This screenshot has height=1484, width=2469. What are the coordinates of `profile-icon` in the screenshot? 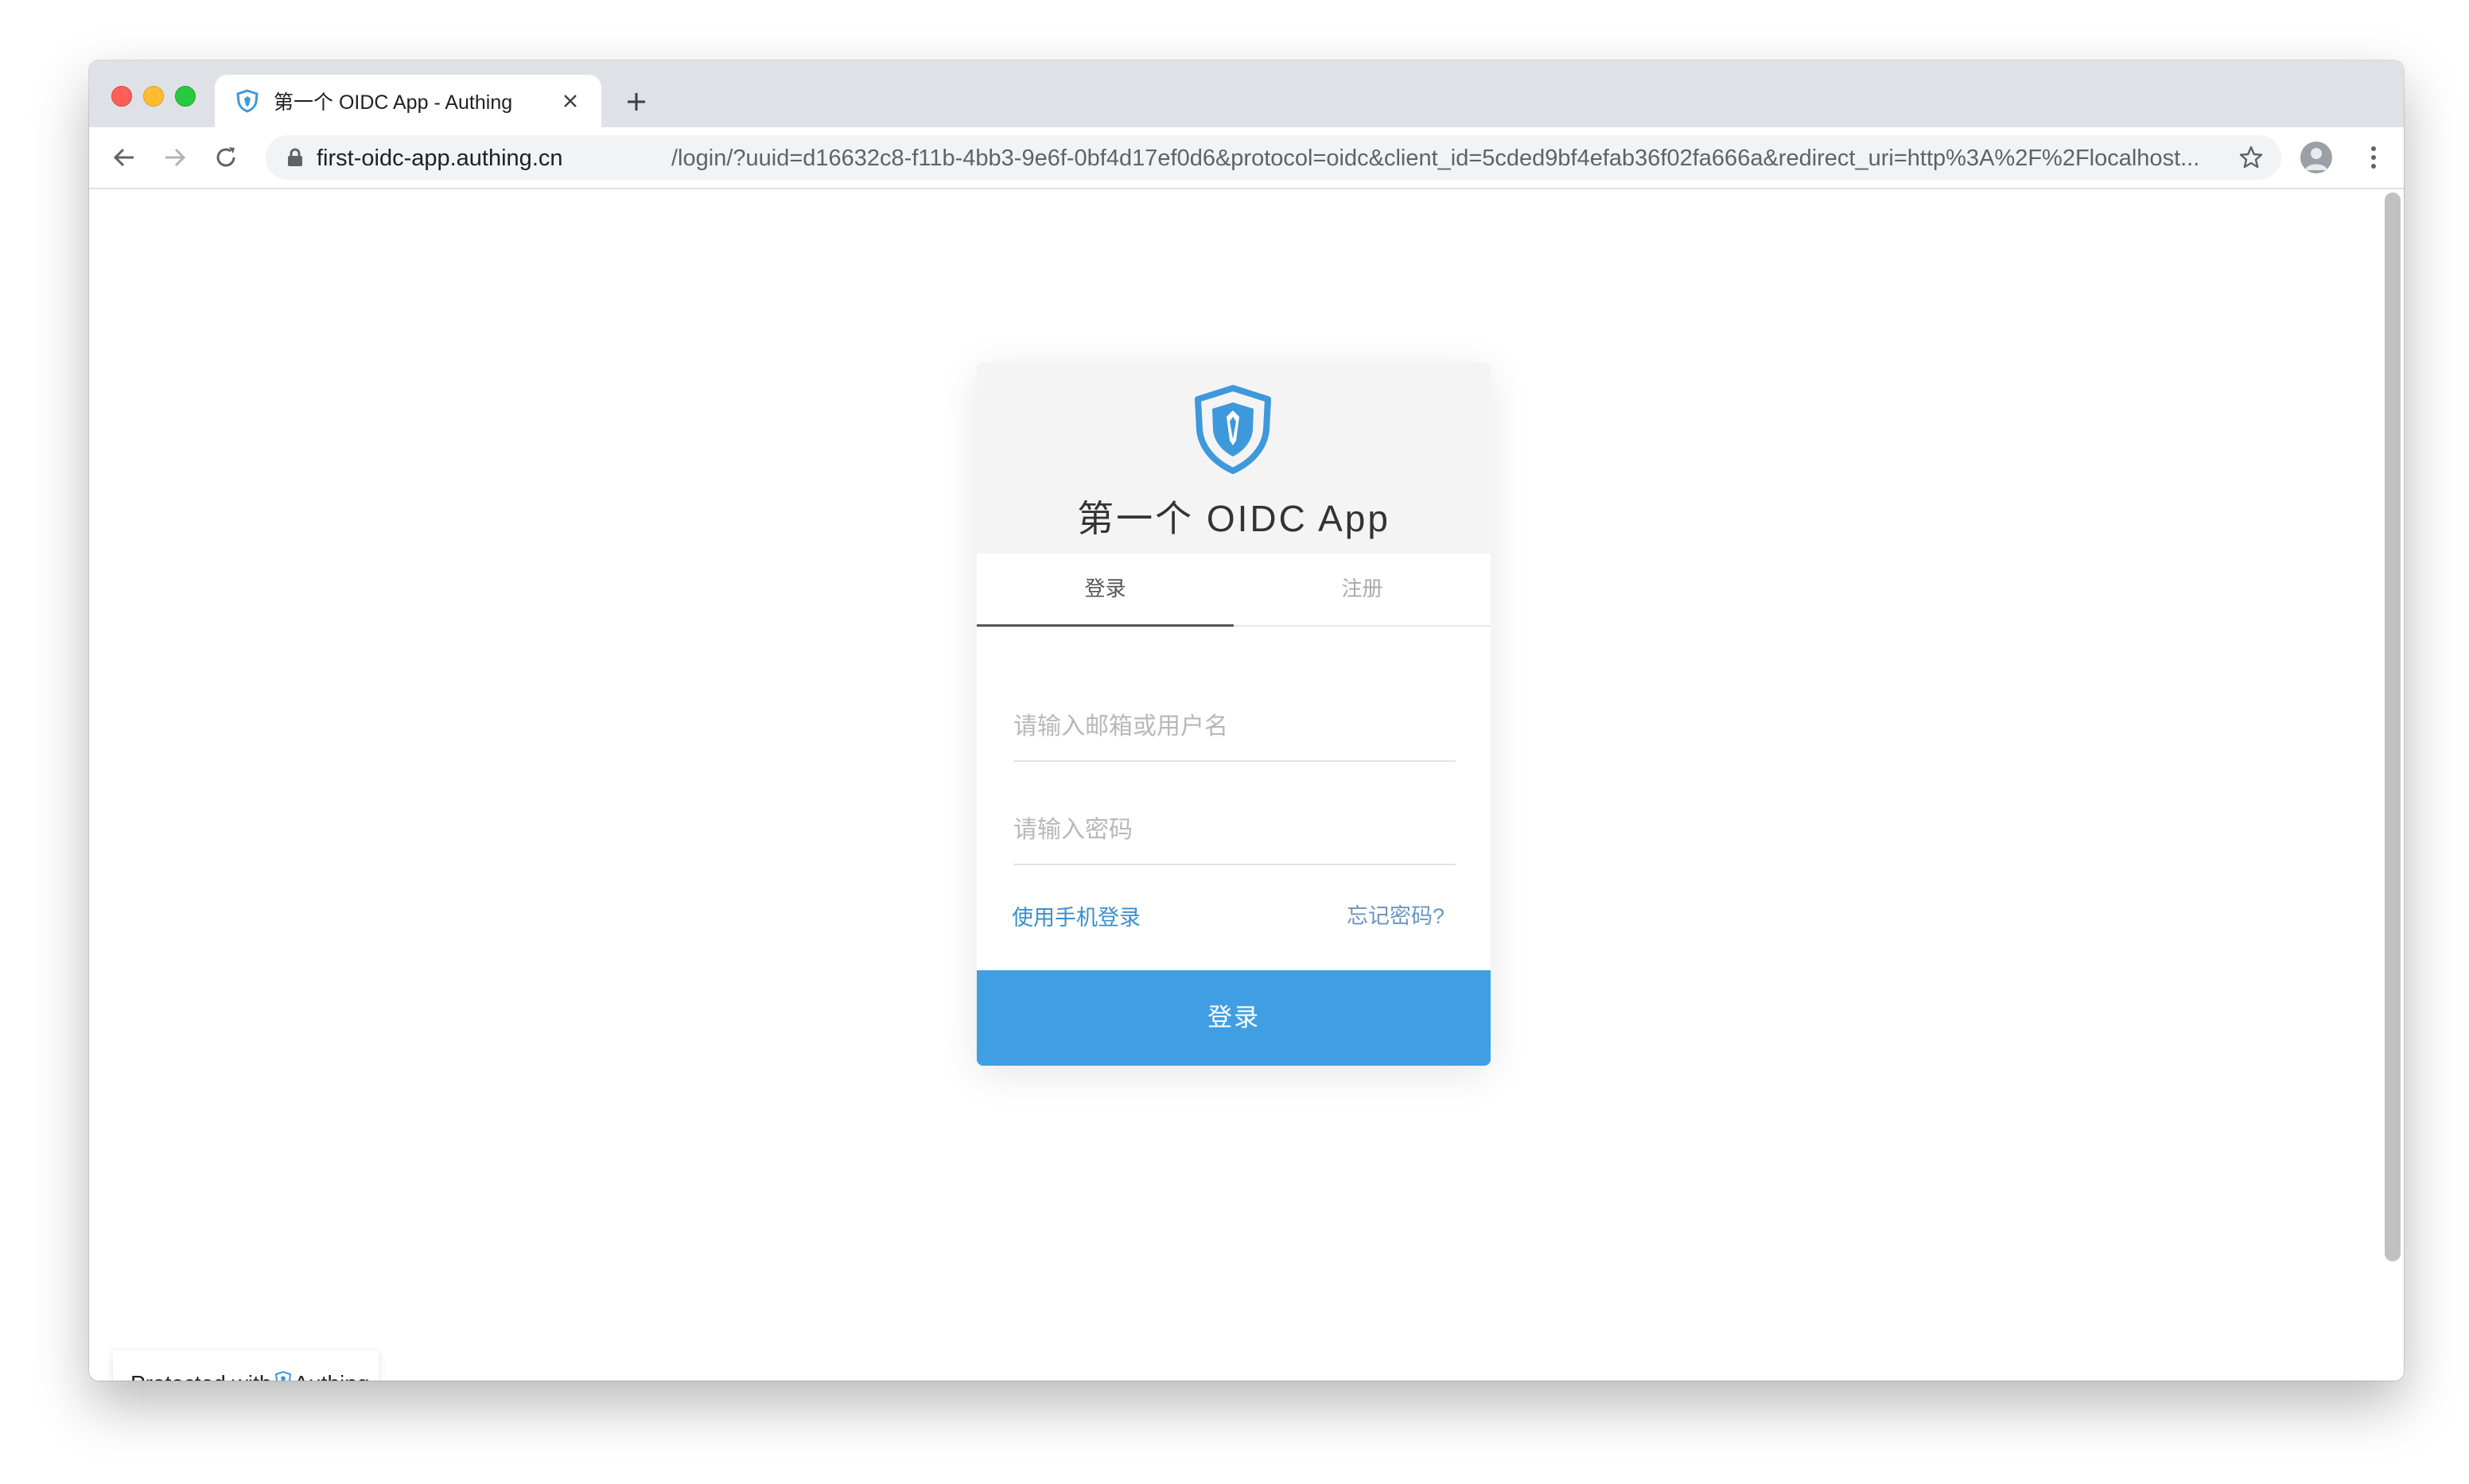 It's located at (2316, 157).